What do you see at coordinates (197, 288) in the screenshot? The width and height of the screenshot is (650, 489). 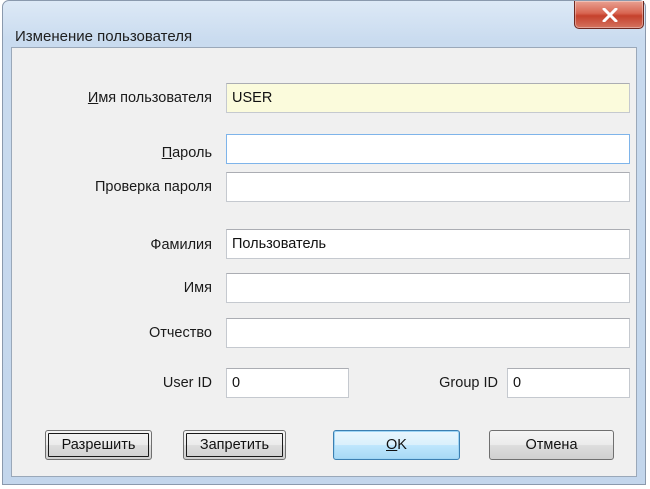 I see `first-name-label: Имя` at bounding box center [197, 288].